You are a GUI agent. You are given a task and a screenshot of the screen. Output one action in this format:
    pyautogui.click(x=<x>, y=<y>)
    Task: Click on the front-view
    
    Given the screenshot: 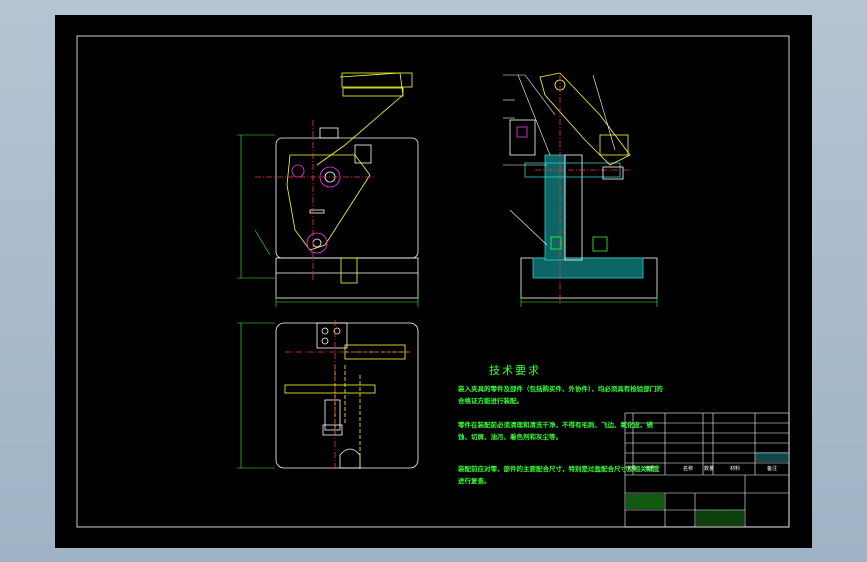 What is the action you would take?
    pyautogui.click(x=337, y=185)
    